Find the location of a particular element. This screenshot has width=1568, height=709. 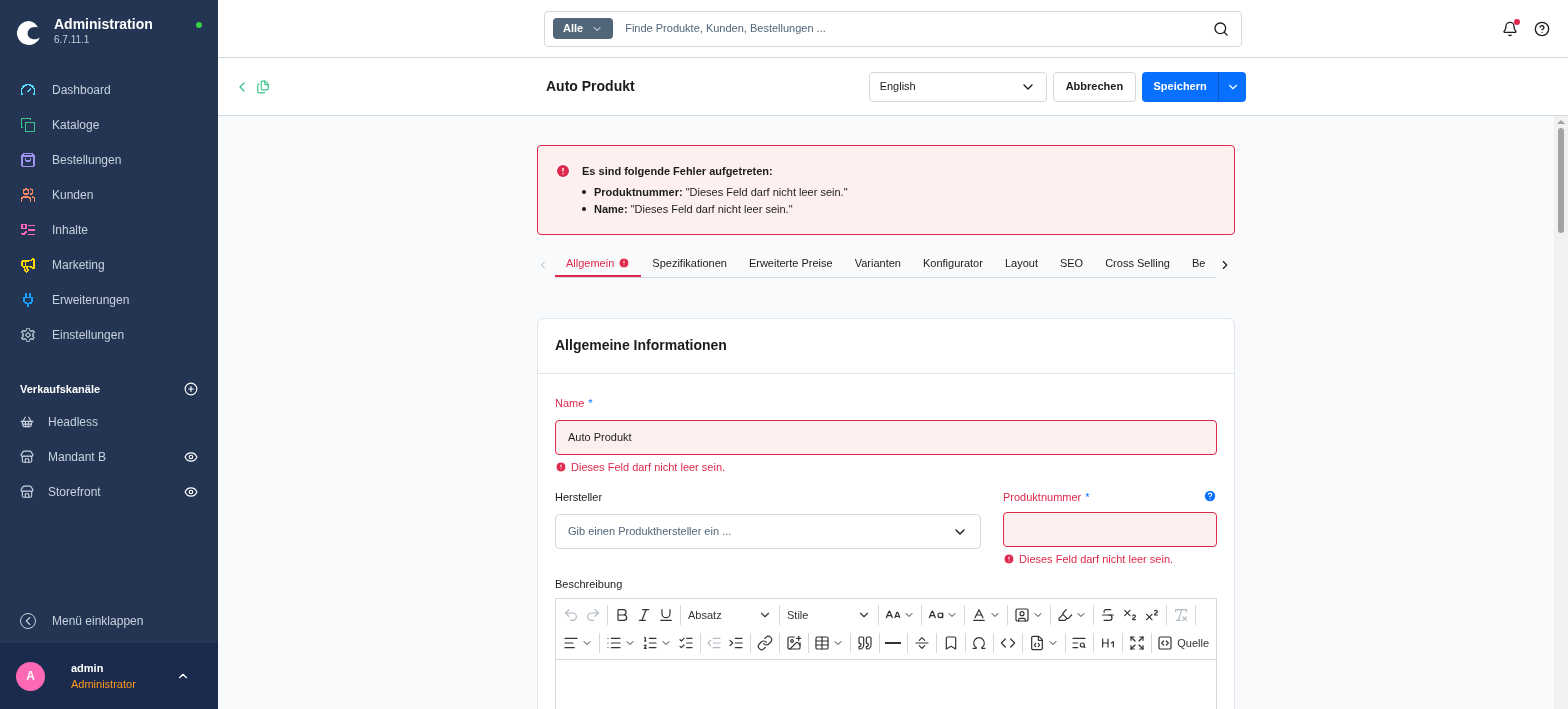

nav-item: Dashboard is located at coordinates (109, 89).